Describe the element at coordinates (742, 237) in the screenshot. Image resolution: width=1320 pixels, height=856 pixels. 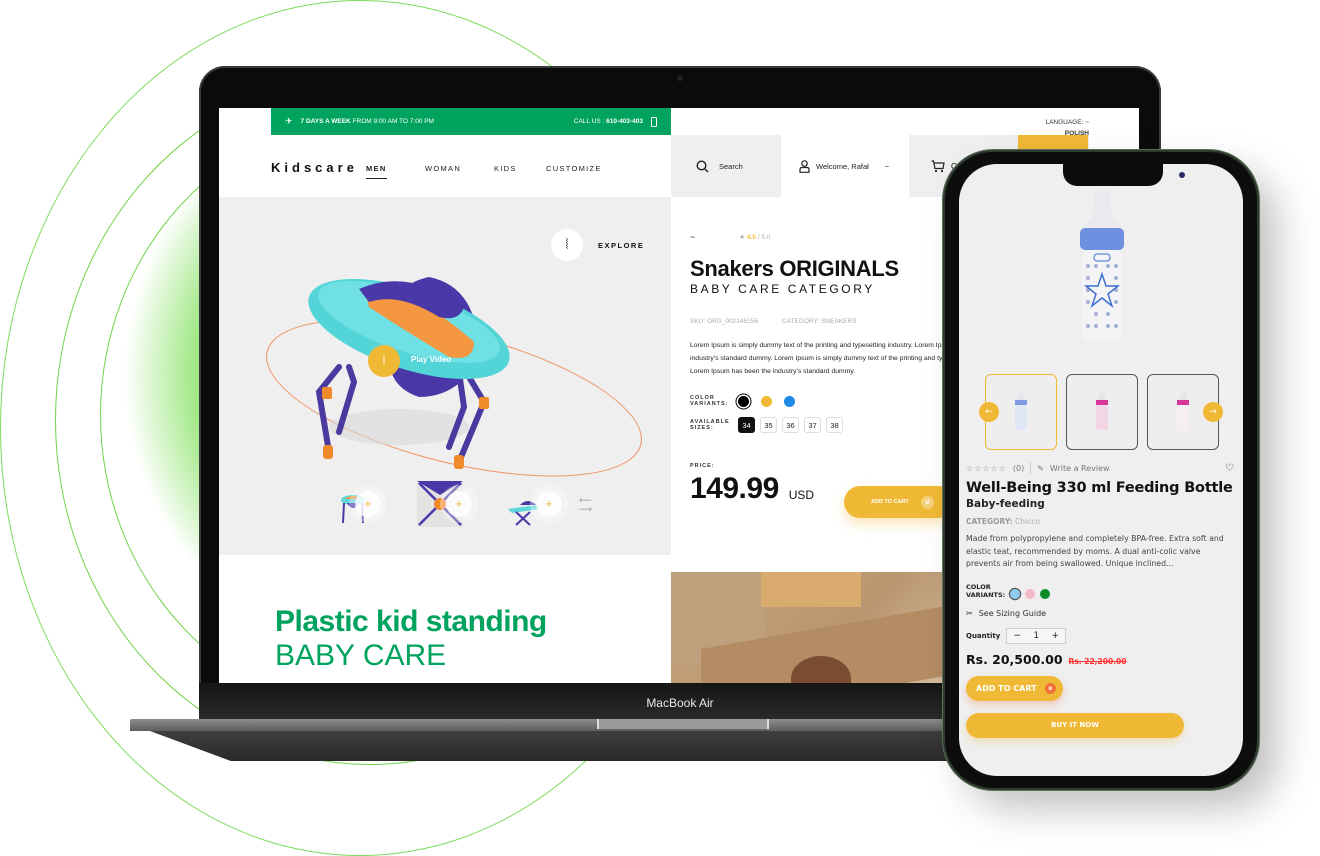
I see `star-icon: ★` at that location.